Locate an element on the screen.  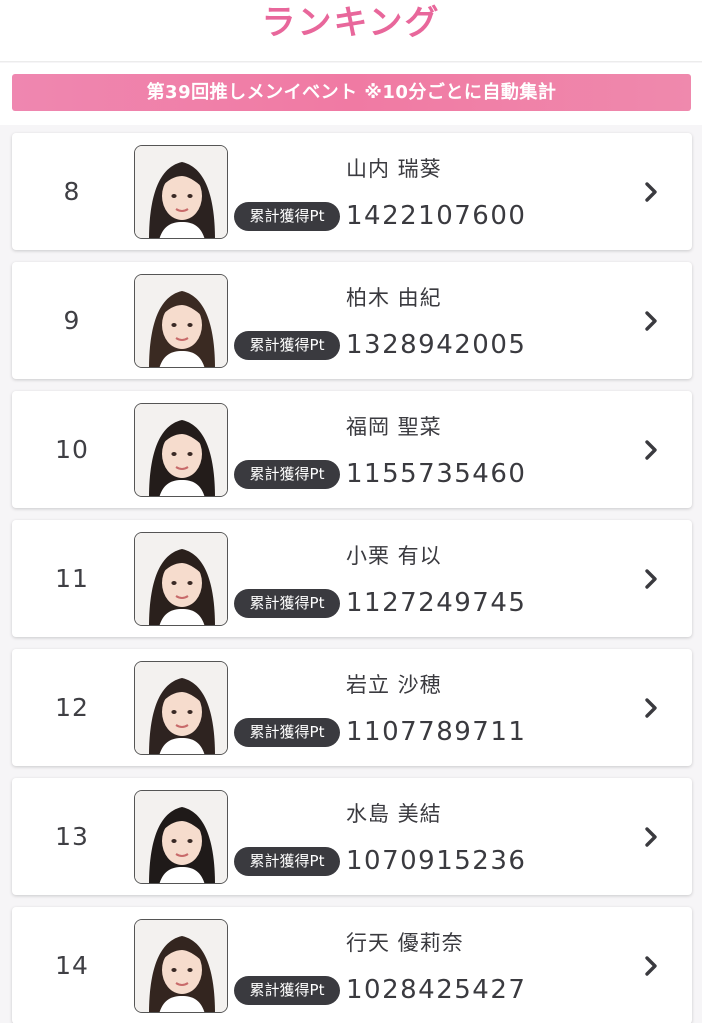
cumulative-points-value: 1070915236 is located at coordinates (436, 861).